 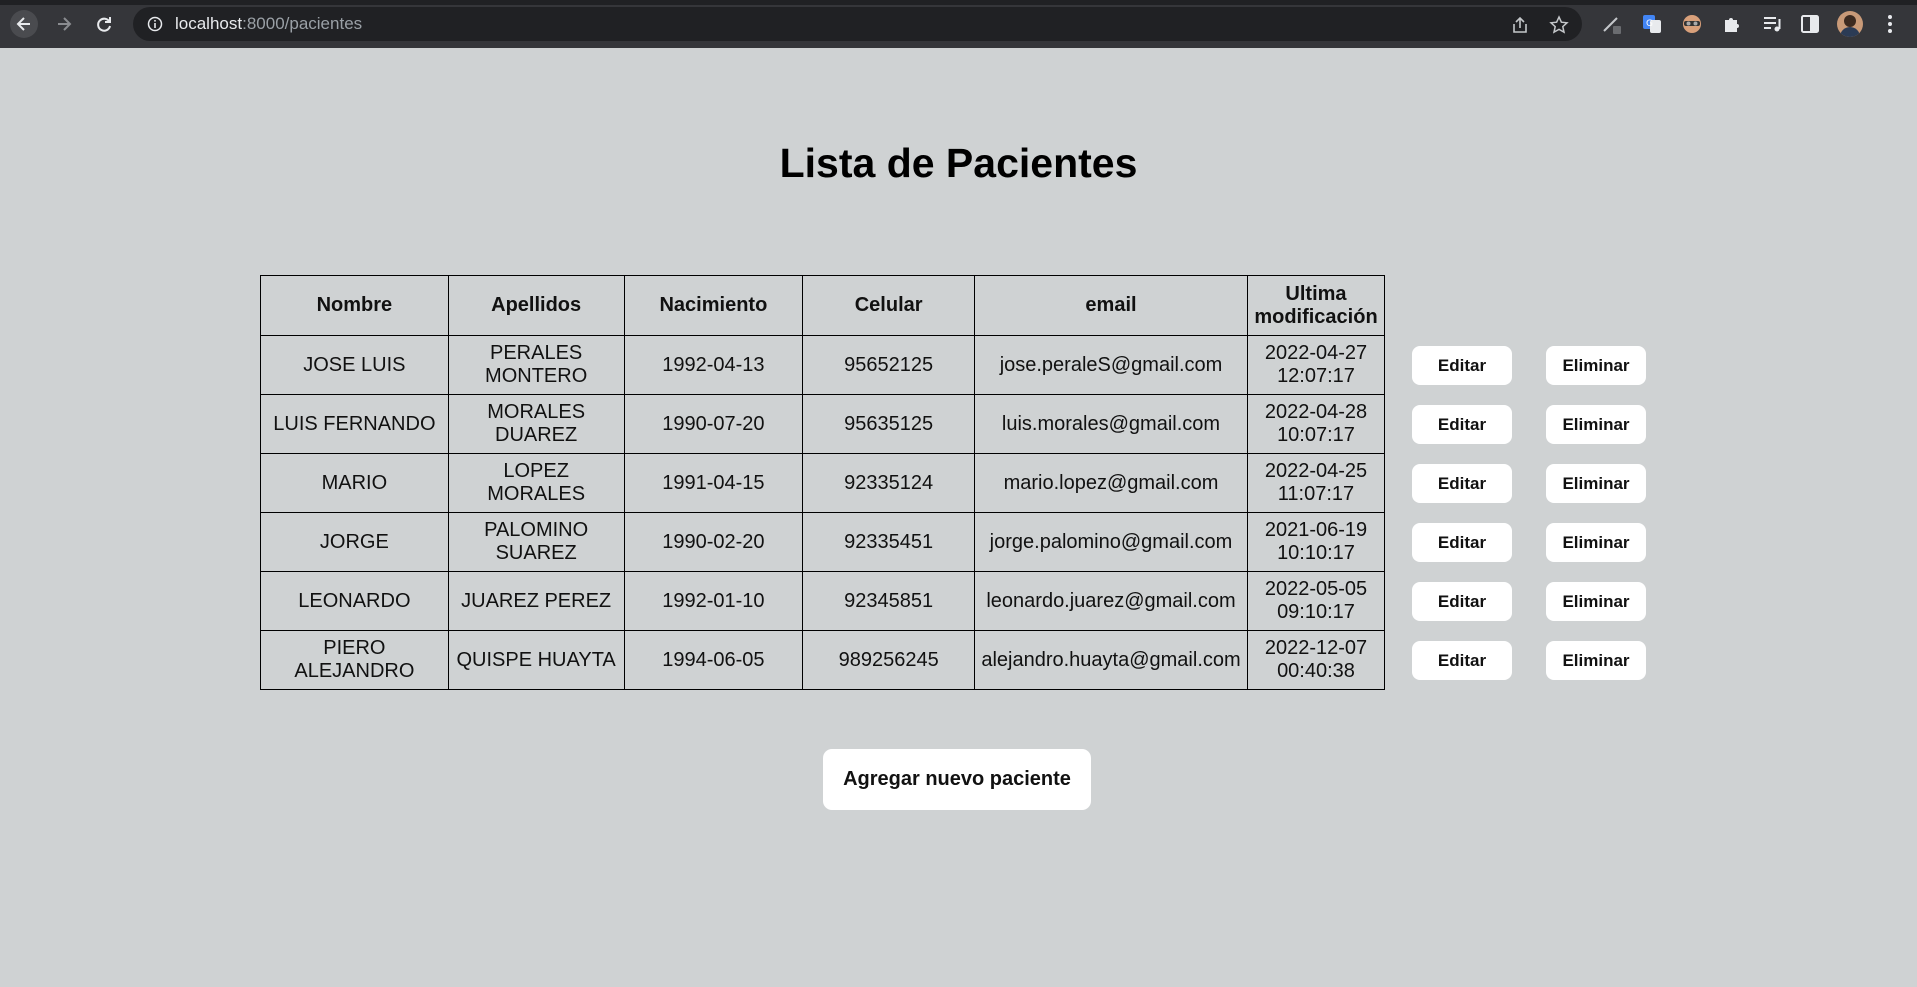 What do you see at coordinates (302, 23) in the screenshot?
I see `url-path: :8000/pacientes` at bounding box center [302, 23].